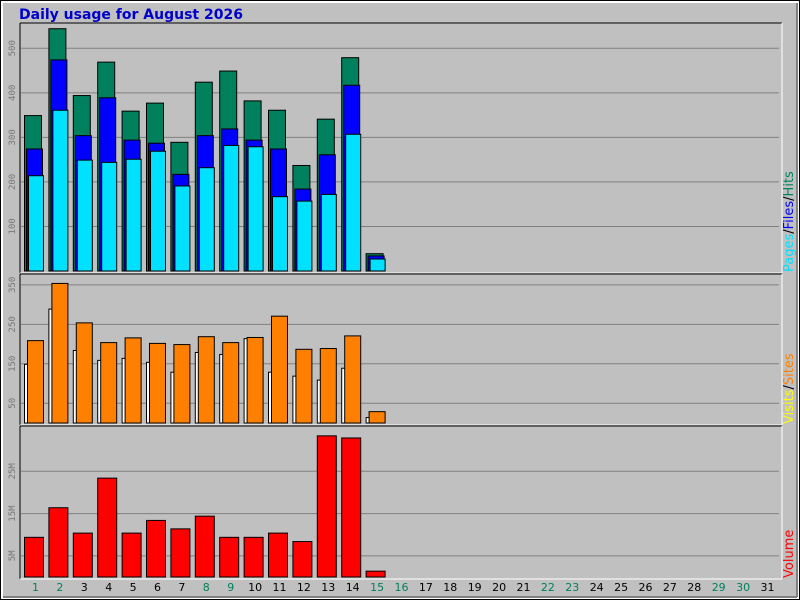  What do you see at coordinates (13, 555) in the screenshot?
I see `y-tick-label: 5M` at bounding box center [13, 555].